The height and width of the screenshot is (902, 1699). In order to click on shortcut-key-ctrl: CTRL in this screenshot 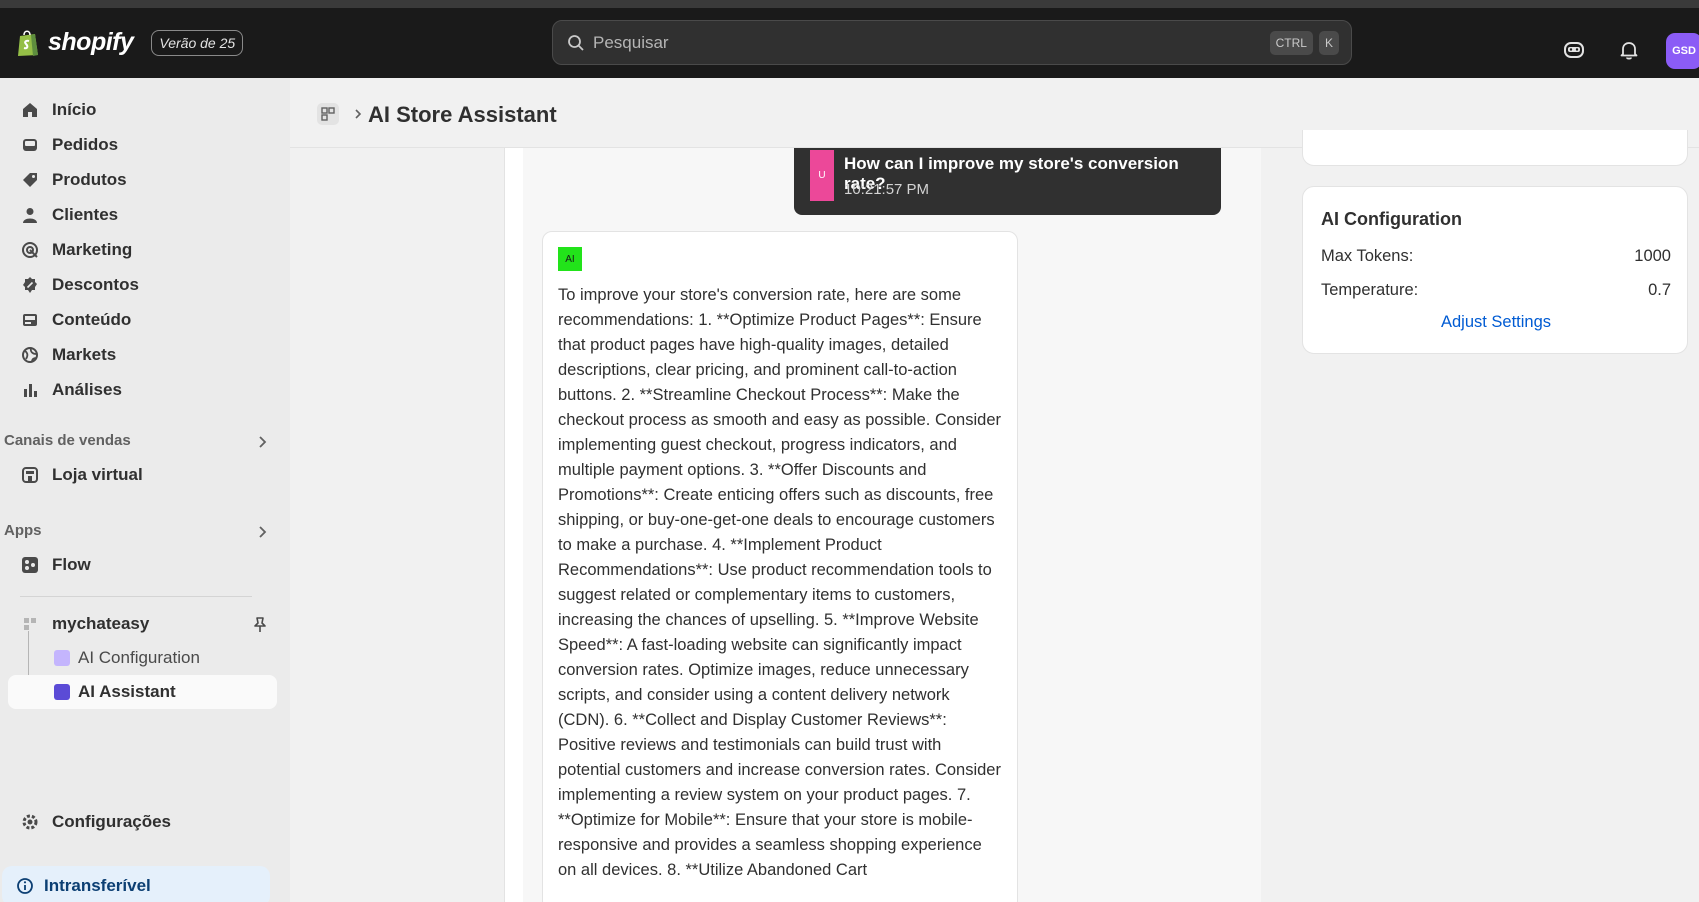, I will do `click(1291, 42)`.